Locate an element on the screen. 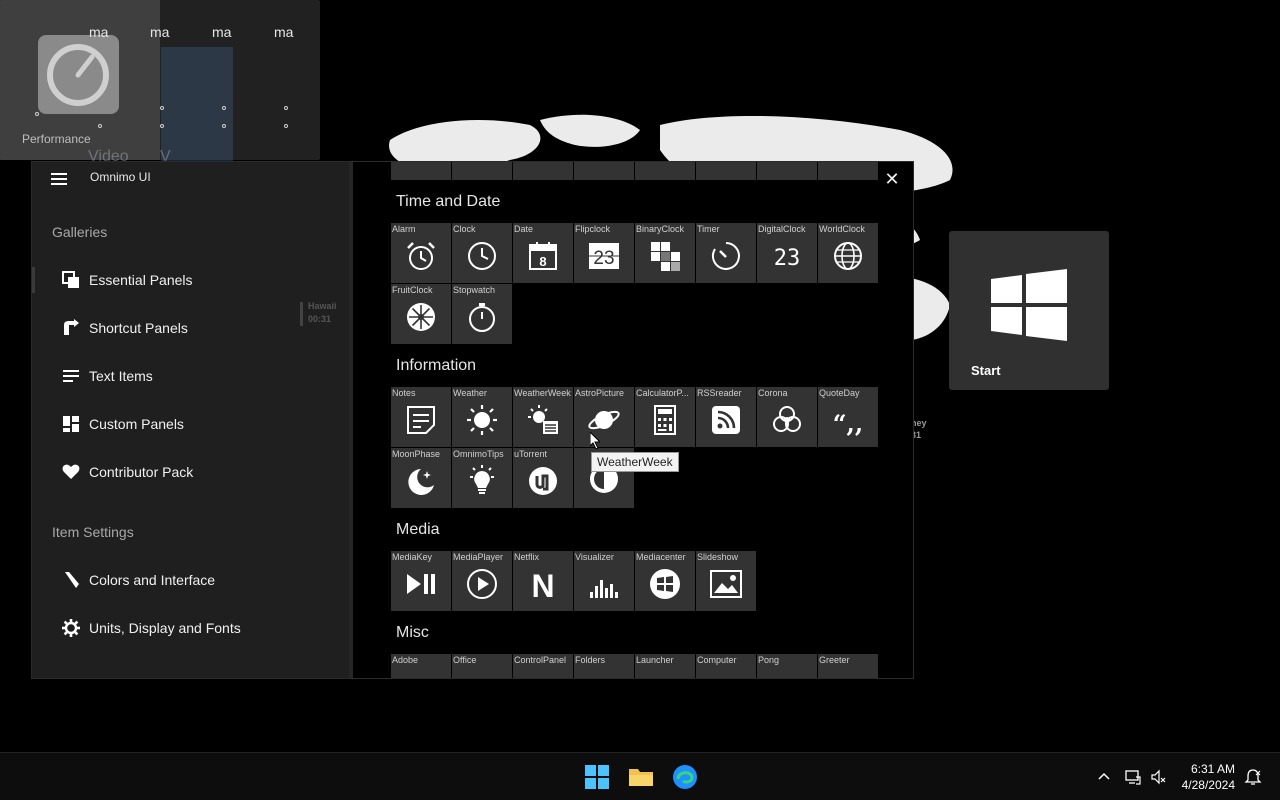 Image resolution: width=1280 pixels, height=800 pixels. rss-icon is located at coordinates (726, 420).